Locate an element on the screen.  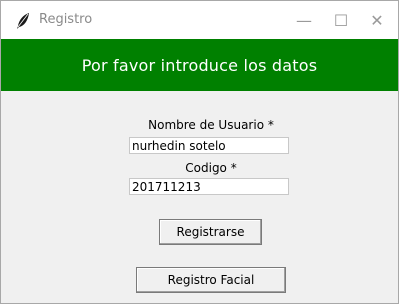
facial-register-button: Registro Facial is located at coordinates (211, 280).